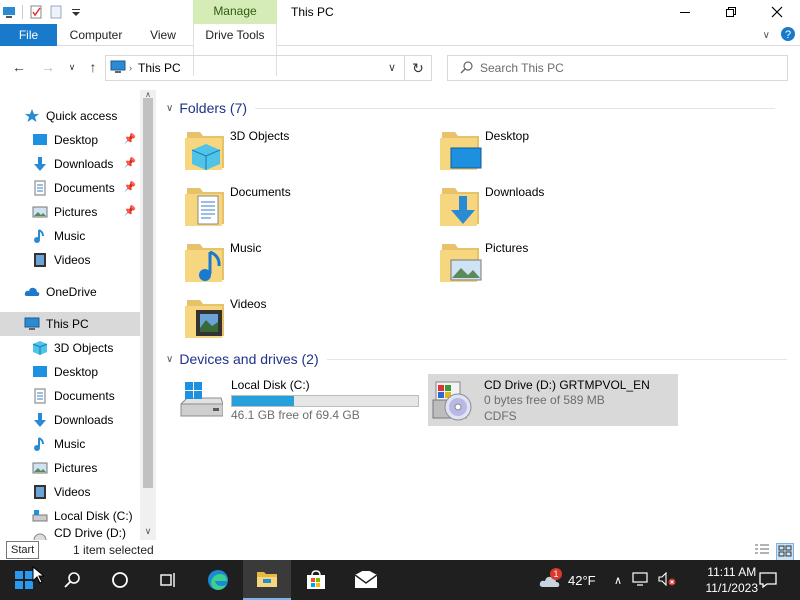  What do you see at coordinates (148, 94) in the screenshot?
I see `scroll-up-icon: ∧` at bounding box center [148, 94].